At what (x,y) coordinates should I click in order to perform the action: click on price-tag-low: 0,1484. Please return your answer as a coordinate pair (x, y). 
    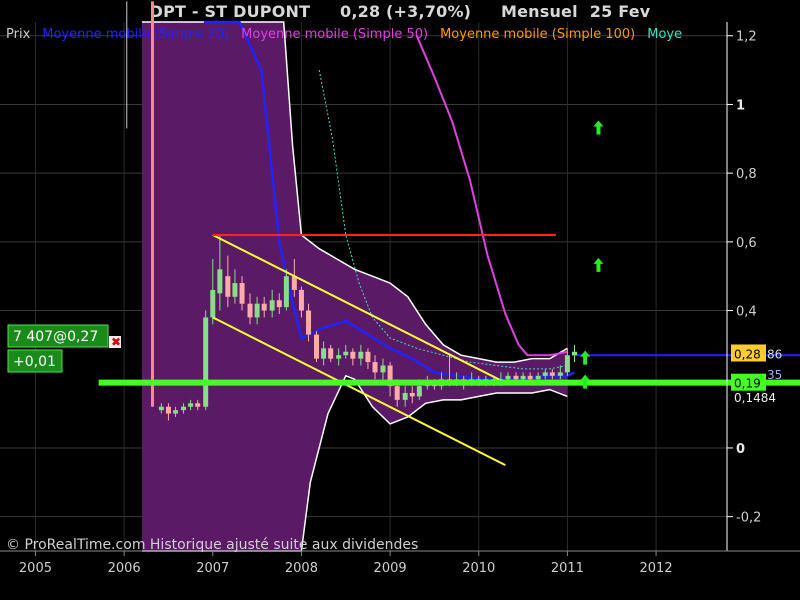
    Looking at the image, I should click on (755, 398).